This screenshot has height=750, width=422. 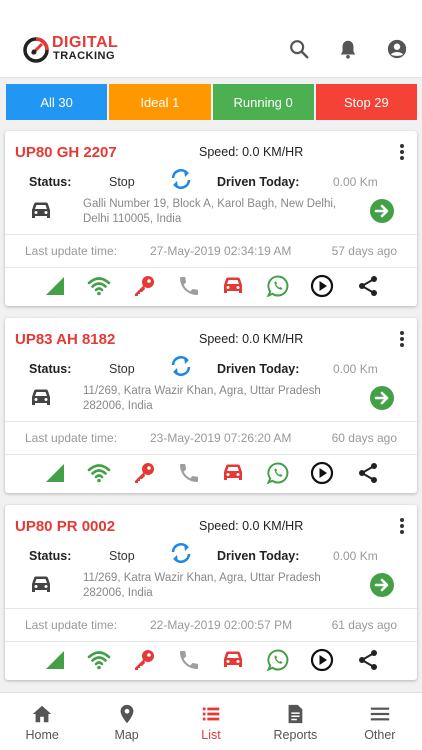 I want to click on last-update-time: 22-May-2019 02:00:57 PM, so click(x=221, y=625).